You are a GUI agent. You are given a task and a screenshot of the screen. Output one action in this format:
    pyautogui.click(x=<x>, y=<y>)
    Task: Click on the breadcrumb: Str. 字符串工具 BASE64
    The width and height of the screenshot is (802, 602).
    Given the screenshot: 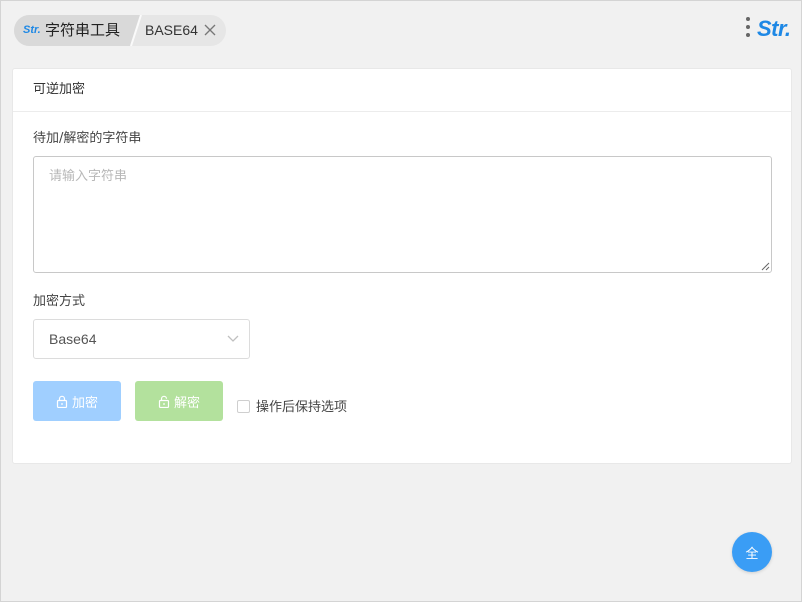 What is the action you would take?
    pyautogui.click(x=120, y=30)
    